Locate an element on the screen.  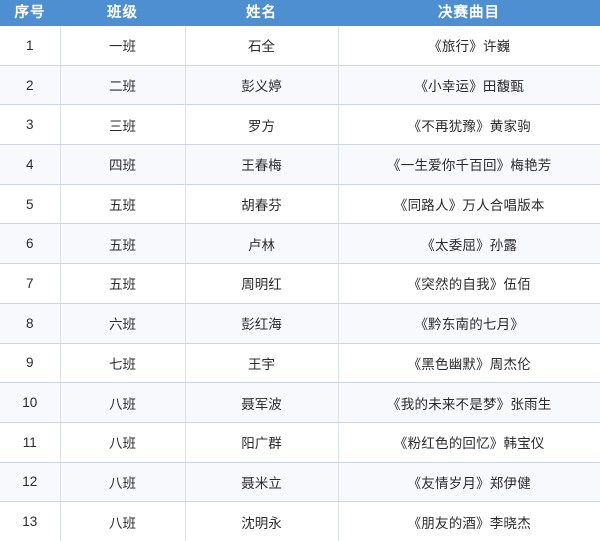
cell-index: 2 is located at coordinates (30, 85).